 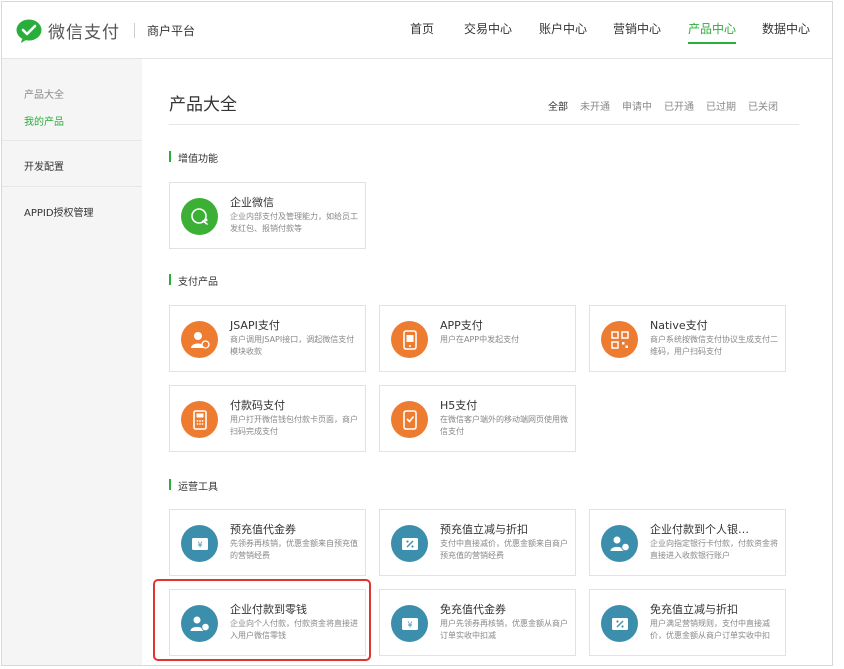 I want to click on nav-data: 数据中心, so click(x=786, y=39).